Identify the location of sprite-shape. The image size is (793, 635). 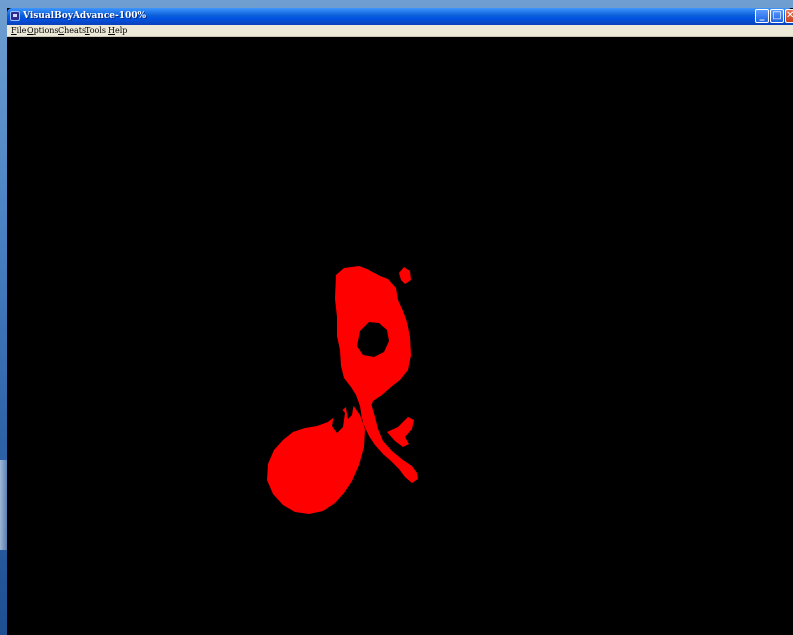
(342, 390).